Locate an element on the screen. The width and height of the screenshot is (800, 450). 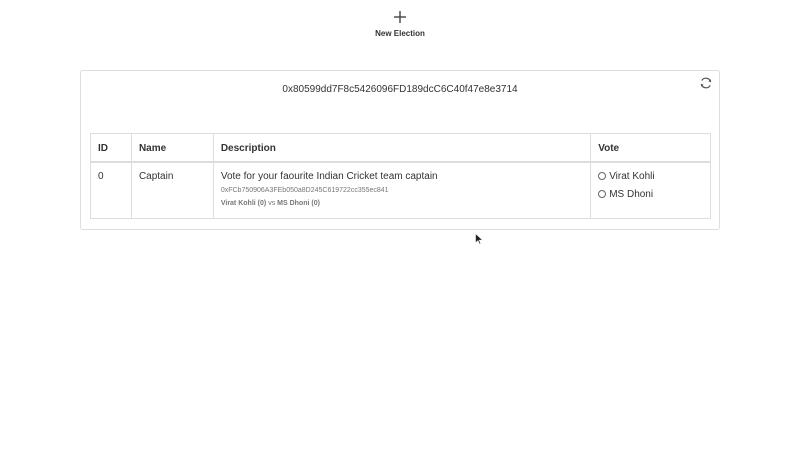
tally-count-1: (0) is located at coordinates (262, 203).